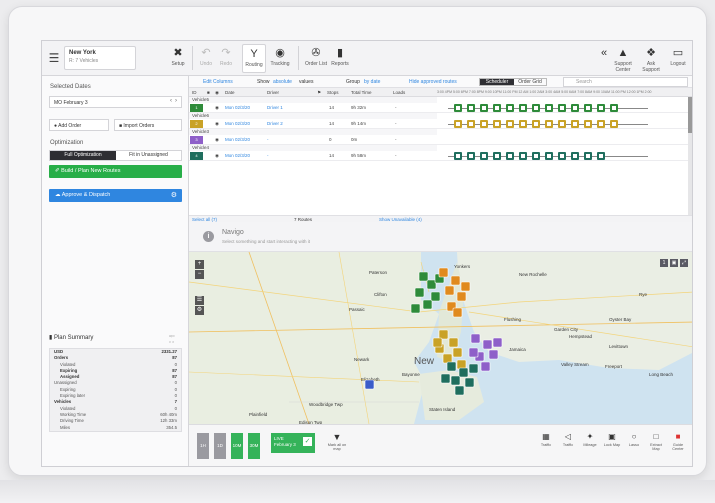 This screenshot has height=503, width=715. Describe the element at coordinates (100, 58) in the screenshot. I see `city-selector: New York R: 7 Vehicles` at that location.